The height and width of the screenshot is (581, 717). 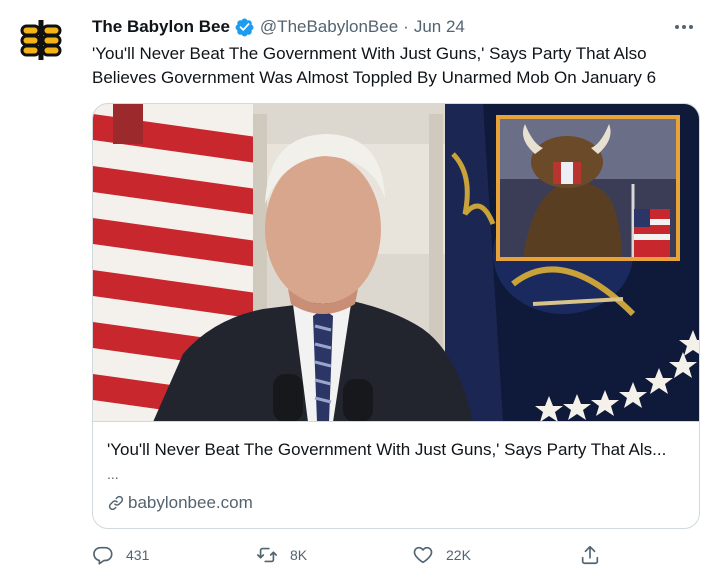 I want to click on share-button, so click(x=596, y=555).